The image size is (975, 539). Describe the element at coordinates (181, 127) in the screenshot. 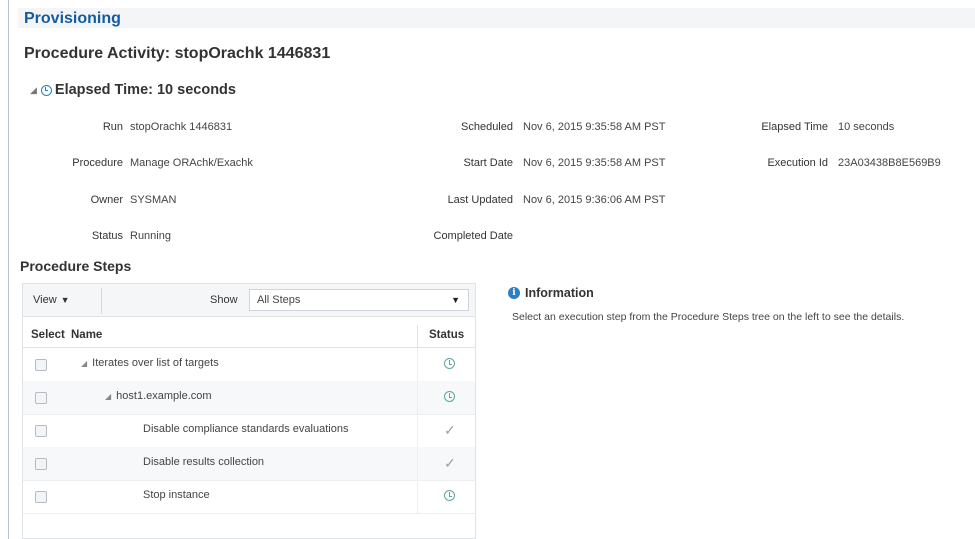

I see `run-value: stopOrachk 1446831` at that location.